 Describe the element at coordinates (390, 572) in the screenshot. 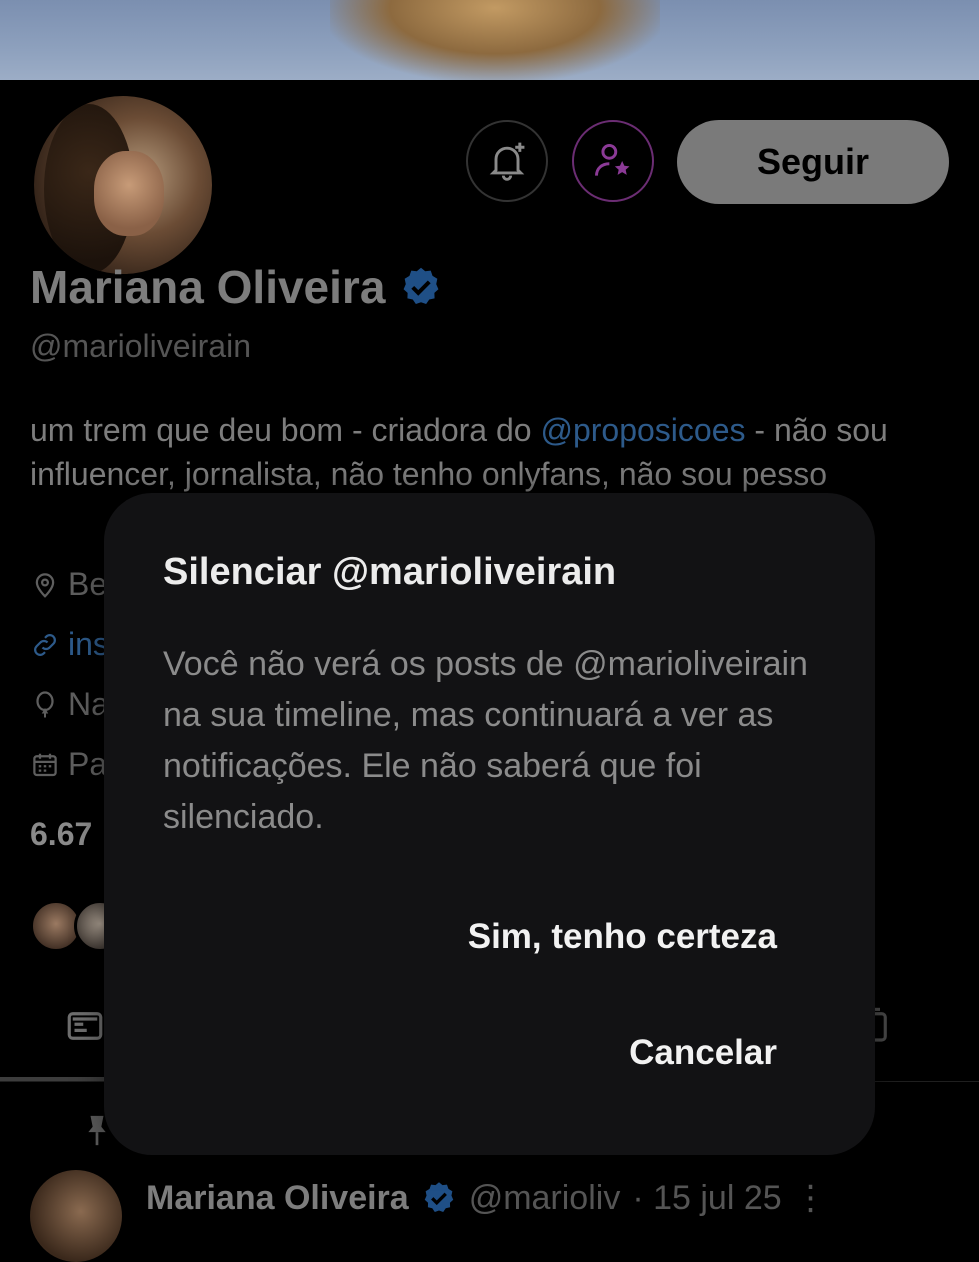

I see `dialog-title: Silenciar @marioliveirain` at that location.